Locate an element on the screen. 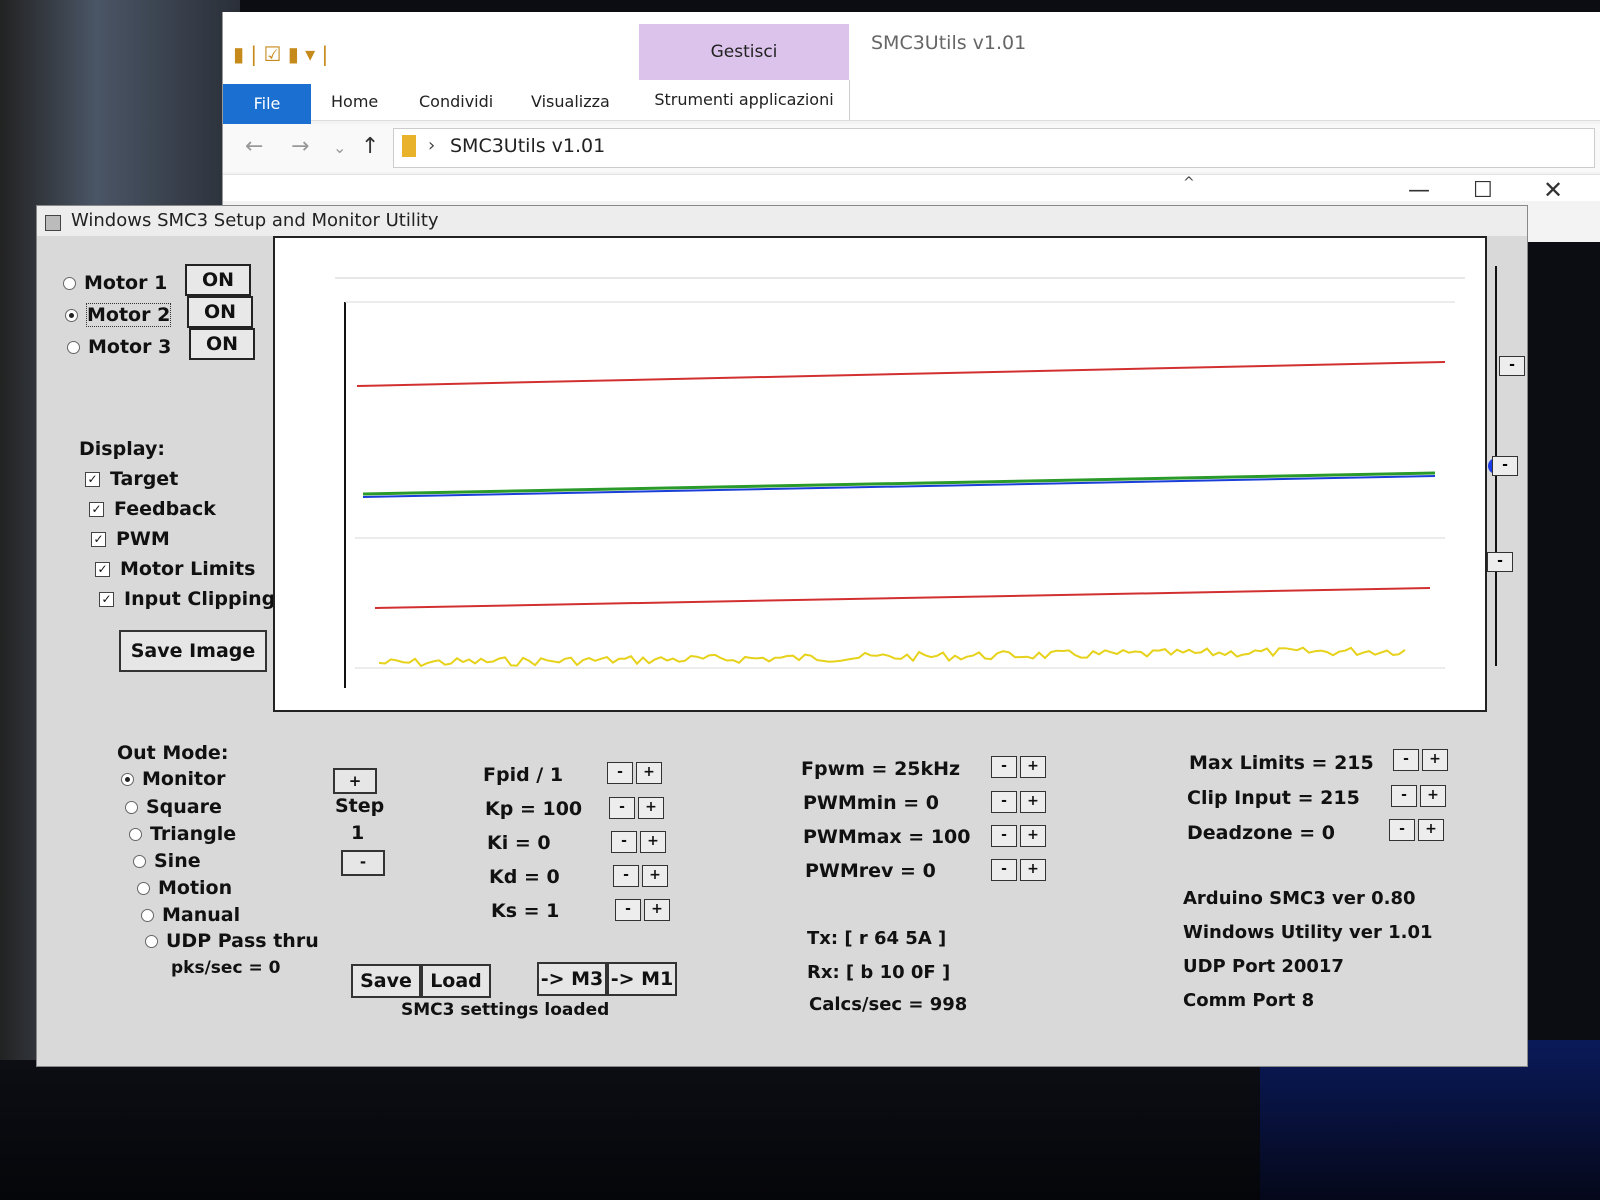 Image resolution: width=1600 pixels, height=1200 pixels. ks-stepper: - + is located at coordinates (644, 909).